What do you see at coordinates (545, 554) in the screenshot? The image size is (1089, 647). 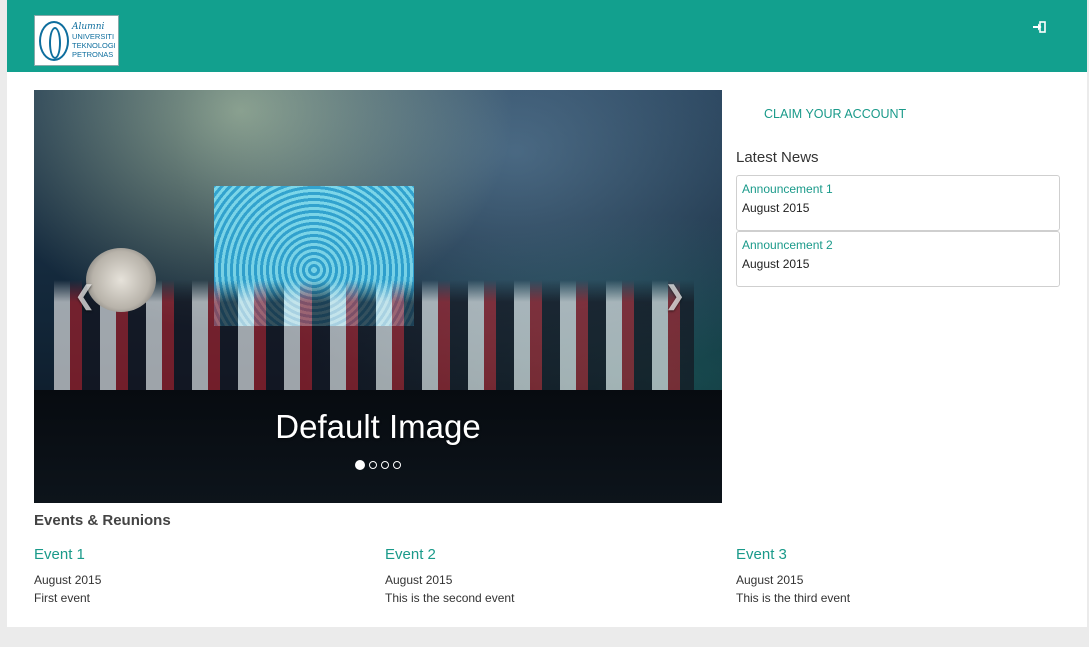 I see `event-title: Event 2` at bounding box center [545, 554].